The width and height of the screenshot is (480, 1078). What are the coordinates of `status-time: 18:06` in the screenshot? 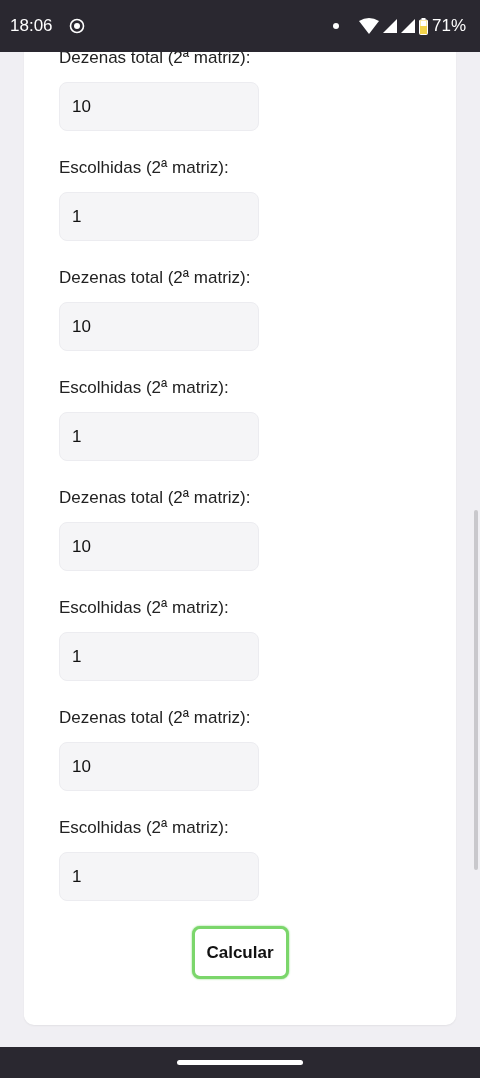 It's located at (31, 26).